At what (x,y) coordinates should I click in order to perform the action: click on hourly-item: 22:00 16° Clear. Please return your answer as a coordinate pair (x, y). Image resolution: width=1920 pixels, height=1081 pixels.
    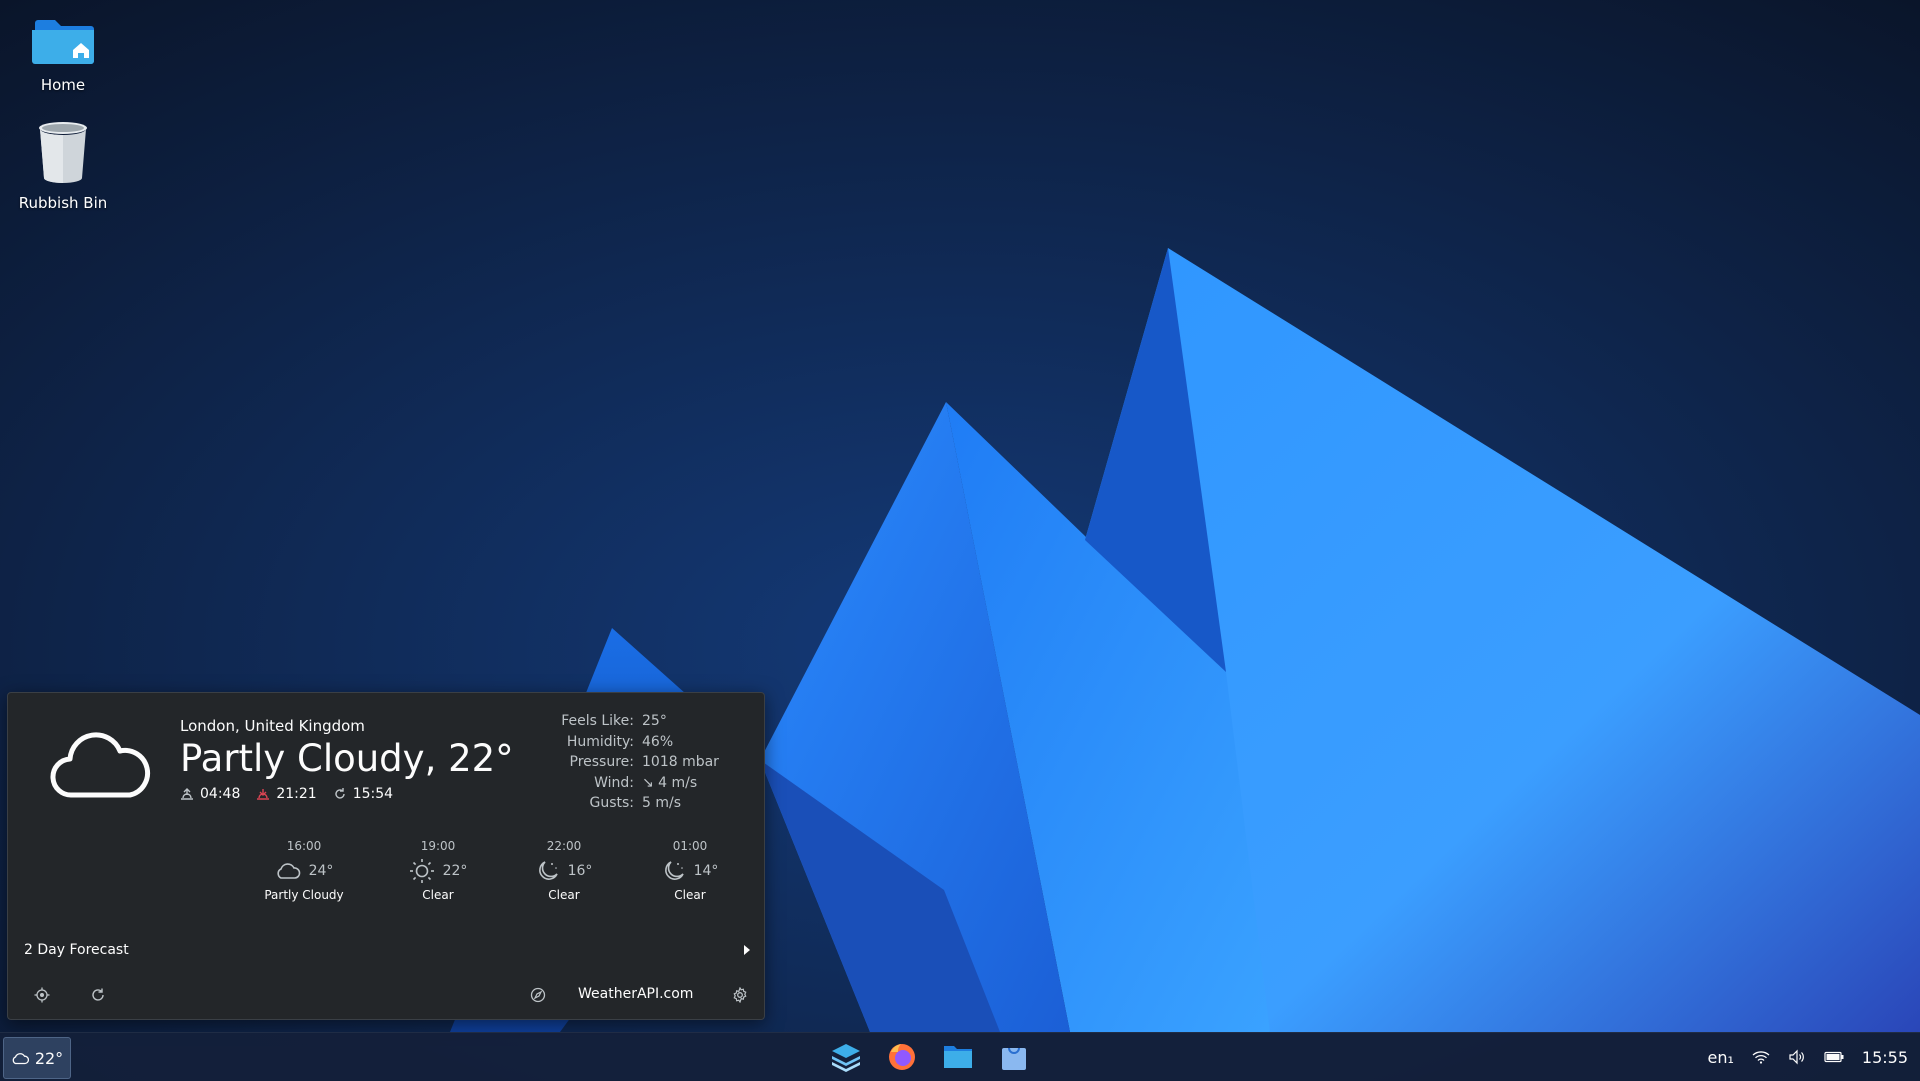
    Looking at the image, I should click on (564, 870).